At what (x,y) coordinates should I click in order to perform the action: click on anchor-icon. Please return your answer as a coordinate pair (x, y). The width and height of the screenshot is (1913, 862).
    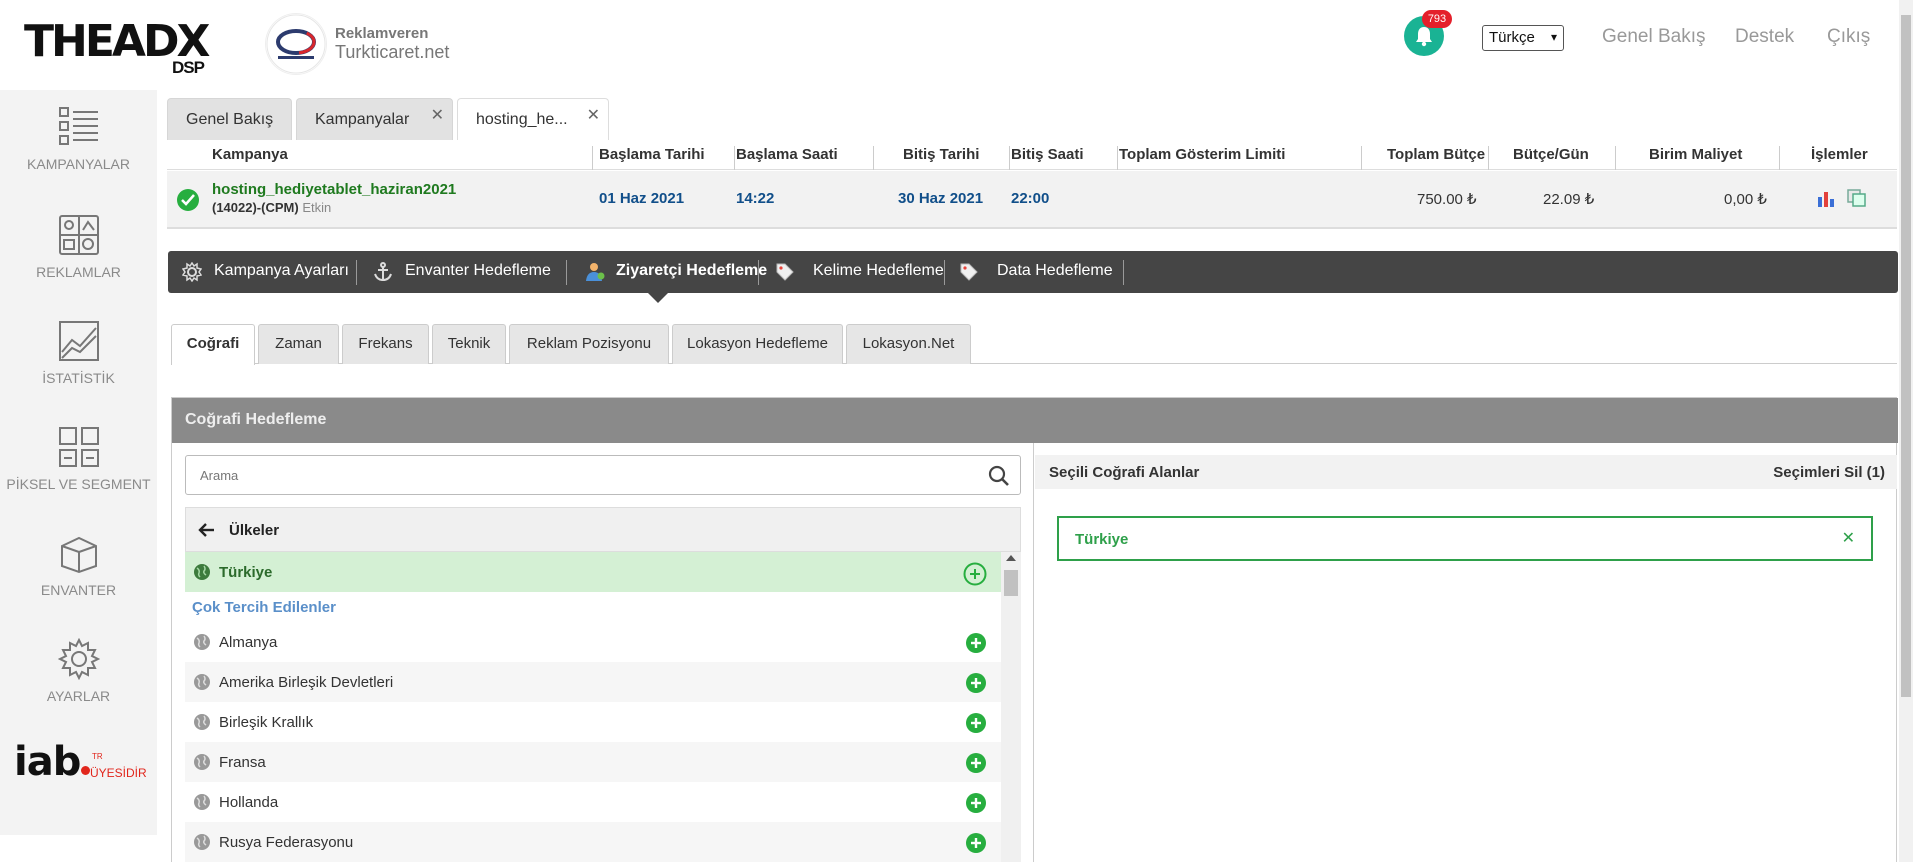
    Looking at the image, I should click on (383, 272).